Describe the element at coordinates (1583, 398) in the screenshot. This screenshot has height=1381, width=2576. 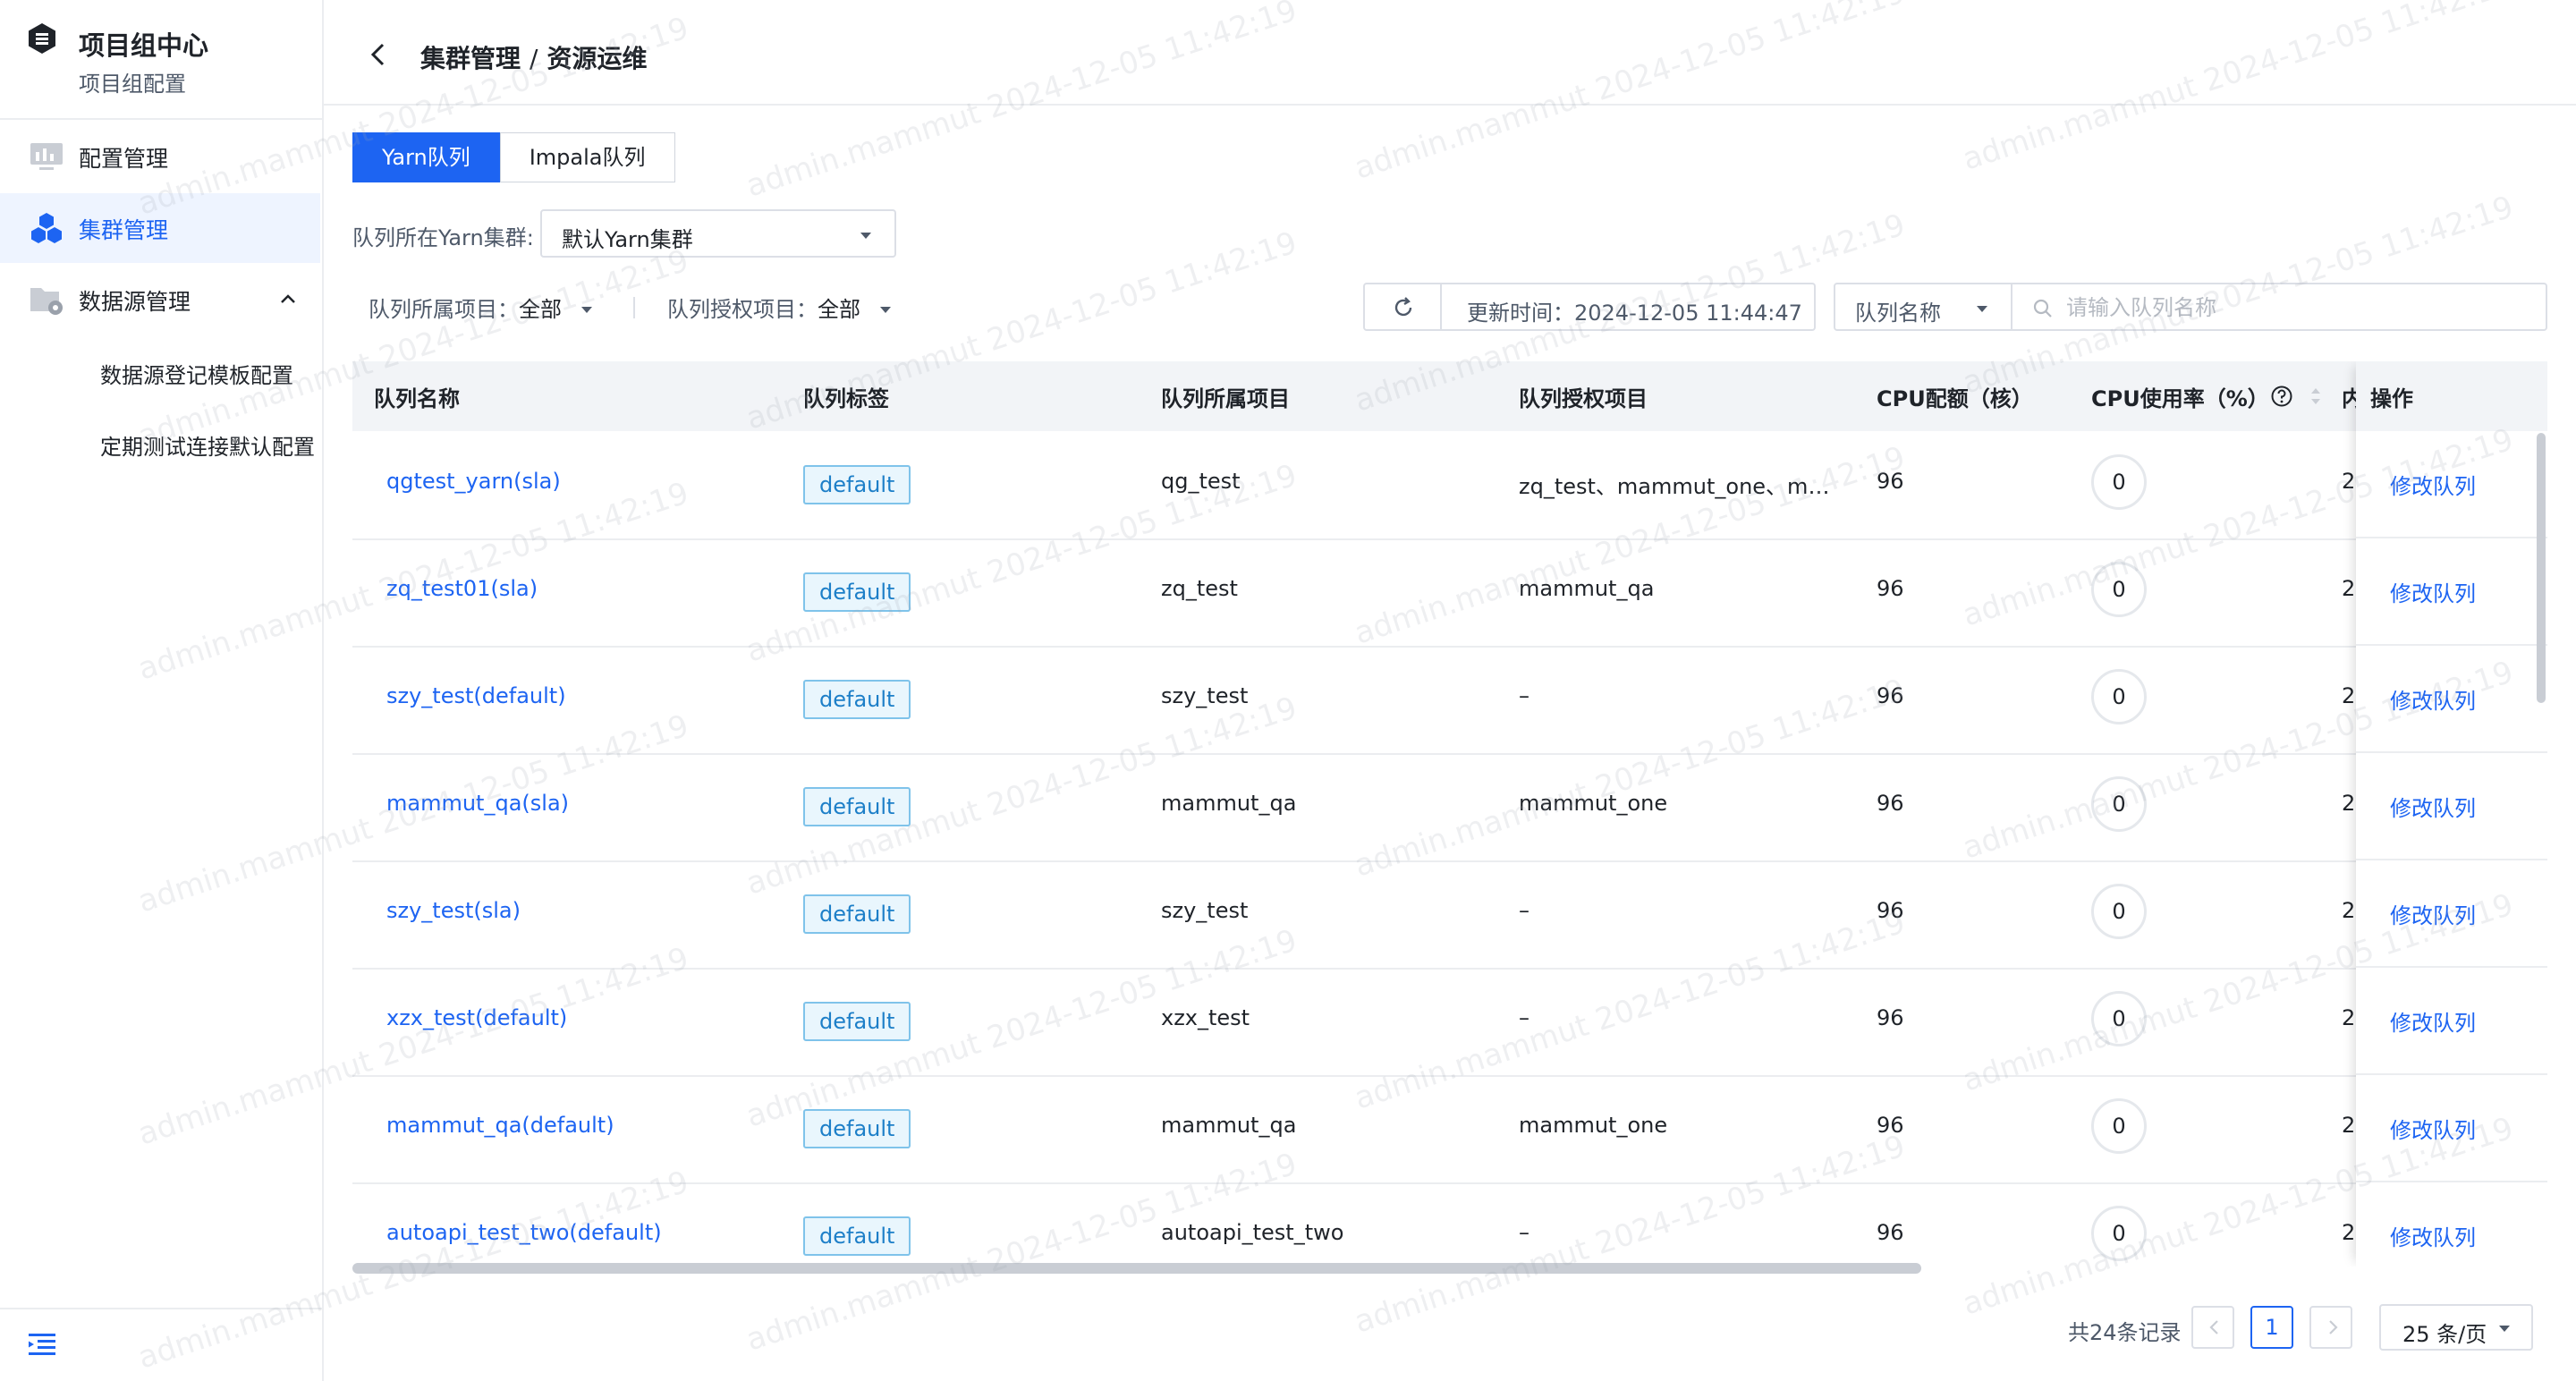
I see `col-header-auth: 队列授权项目` at that location.